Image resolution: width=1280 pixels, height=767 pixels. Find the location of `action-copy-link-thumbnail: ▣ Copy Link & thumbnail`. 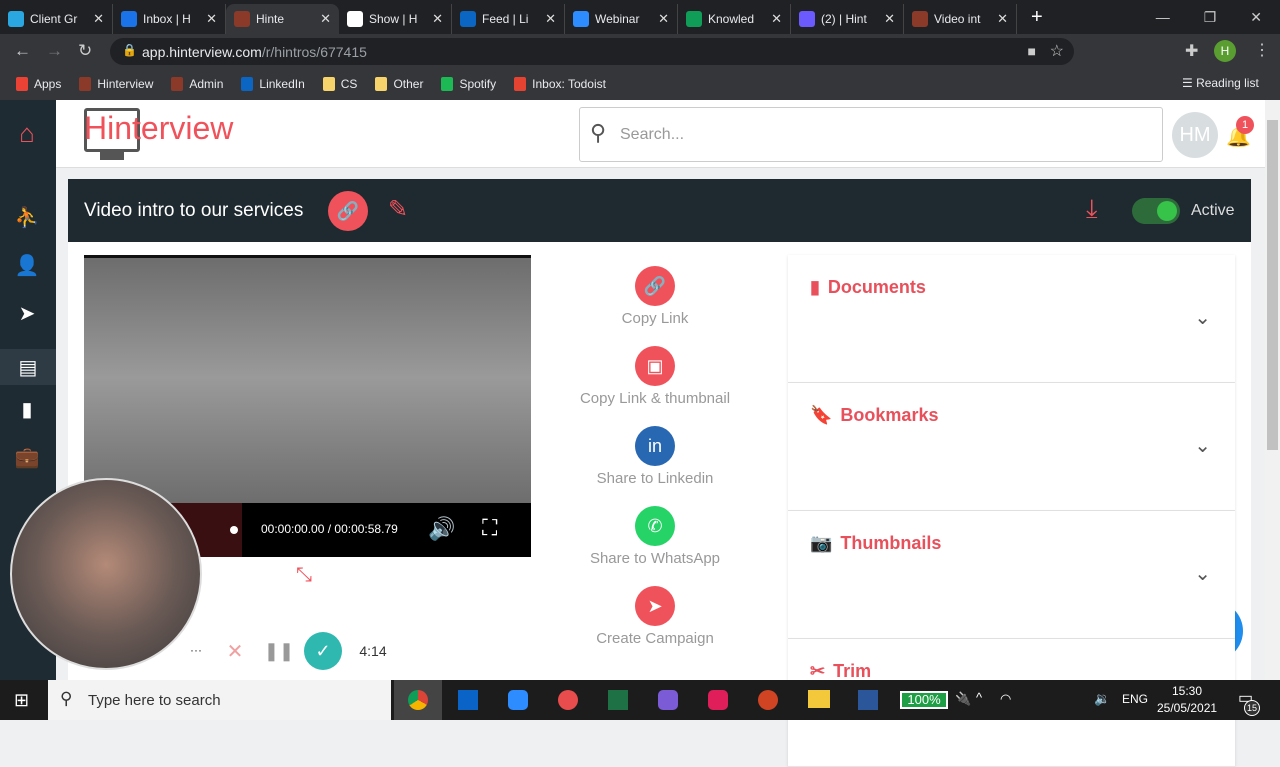

action-copy-link-thumbnail: ▣ Copy Link & thumbnail is located at coordinates (655, 376).